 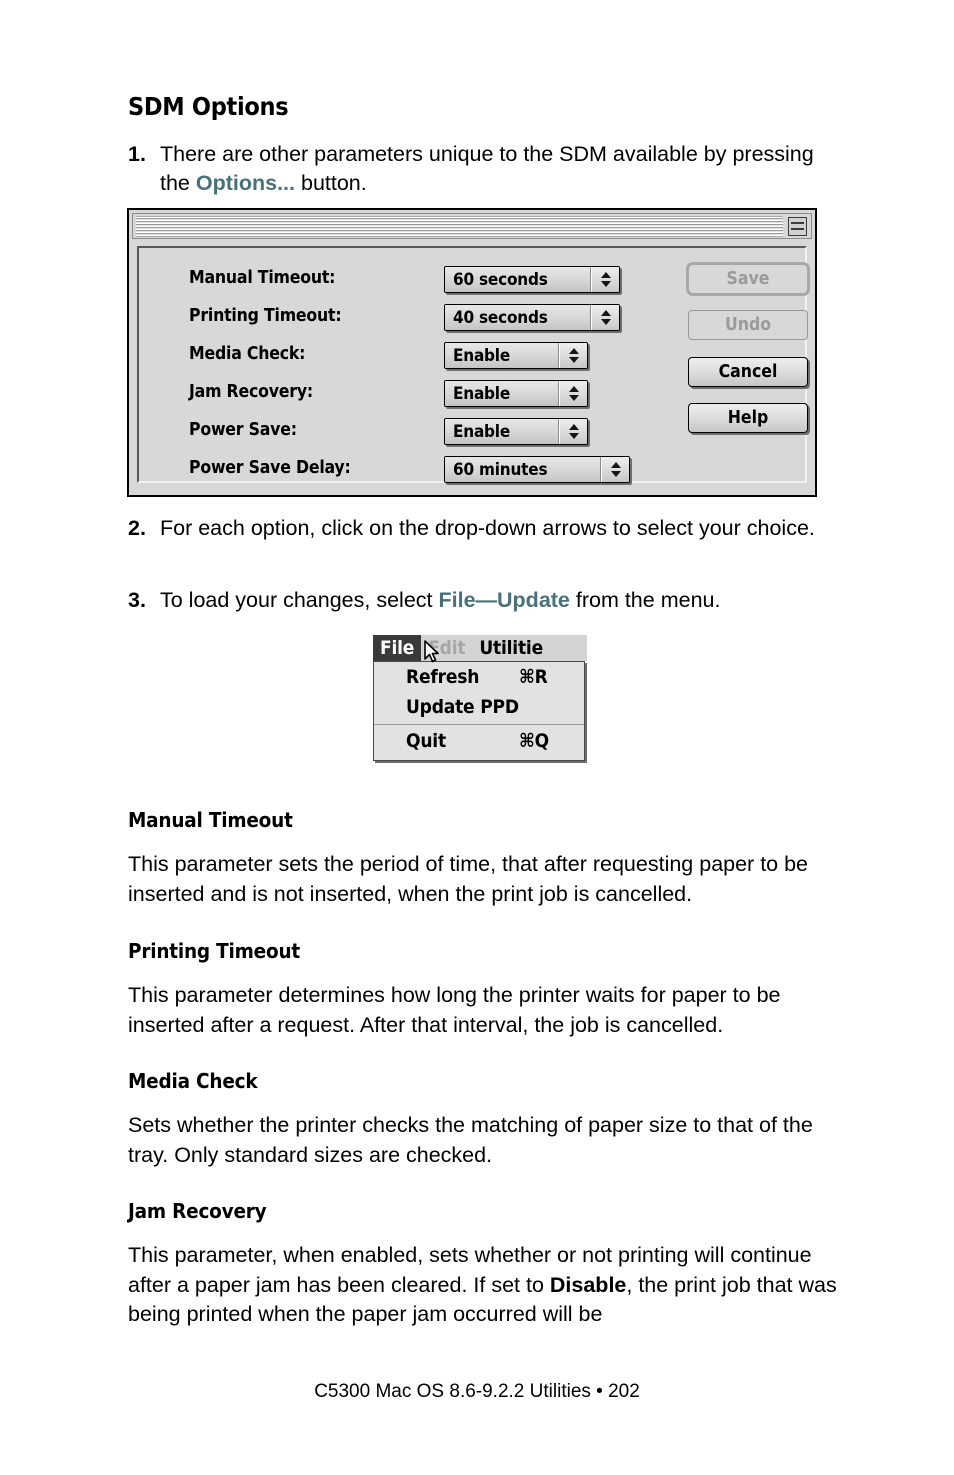 What do you see at coordinates (459, 226) in the screenshot?
I see `titlebar-stripes` at bounding box center [459, 226].